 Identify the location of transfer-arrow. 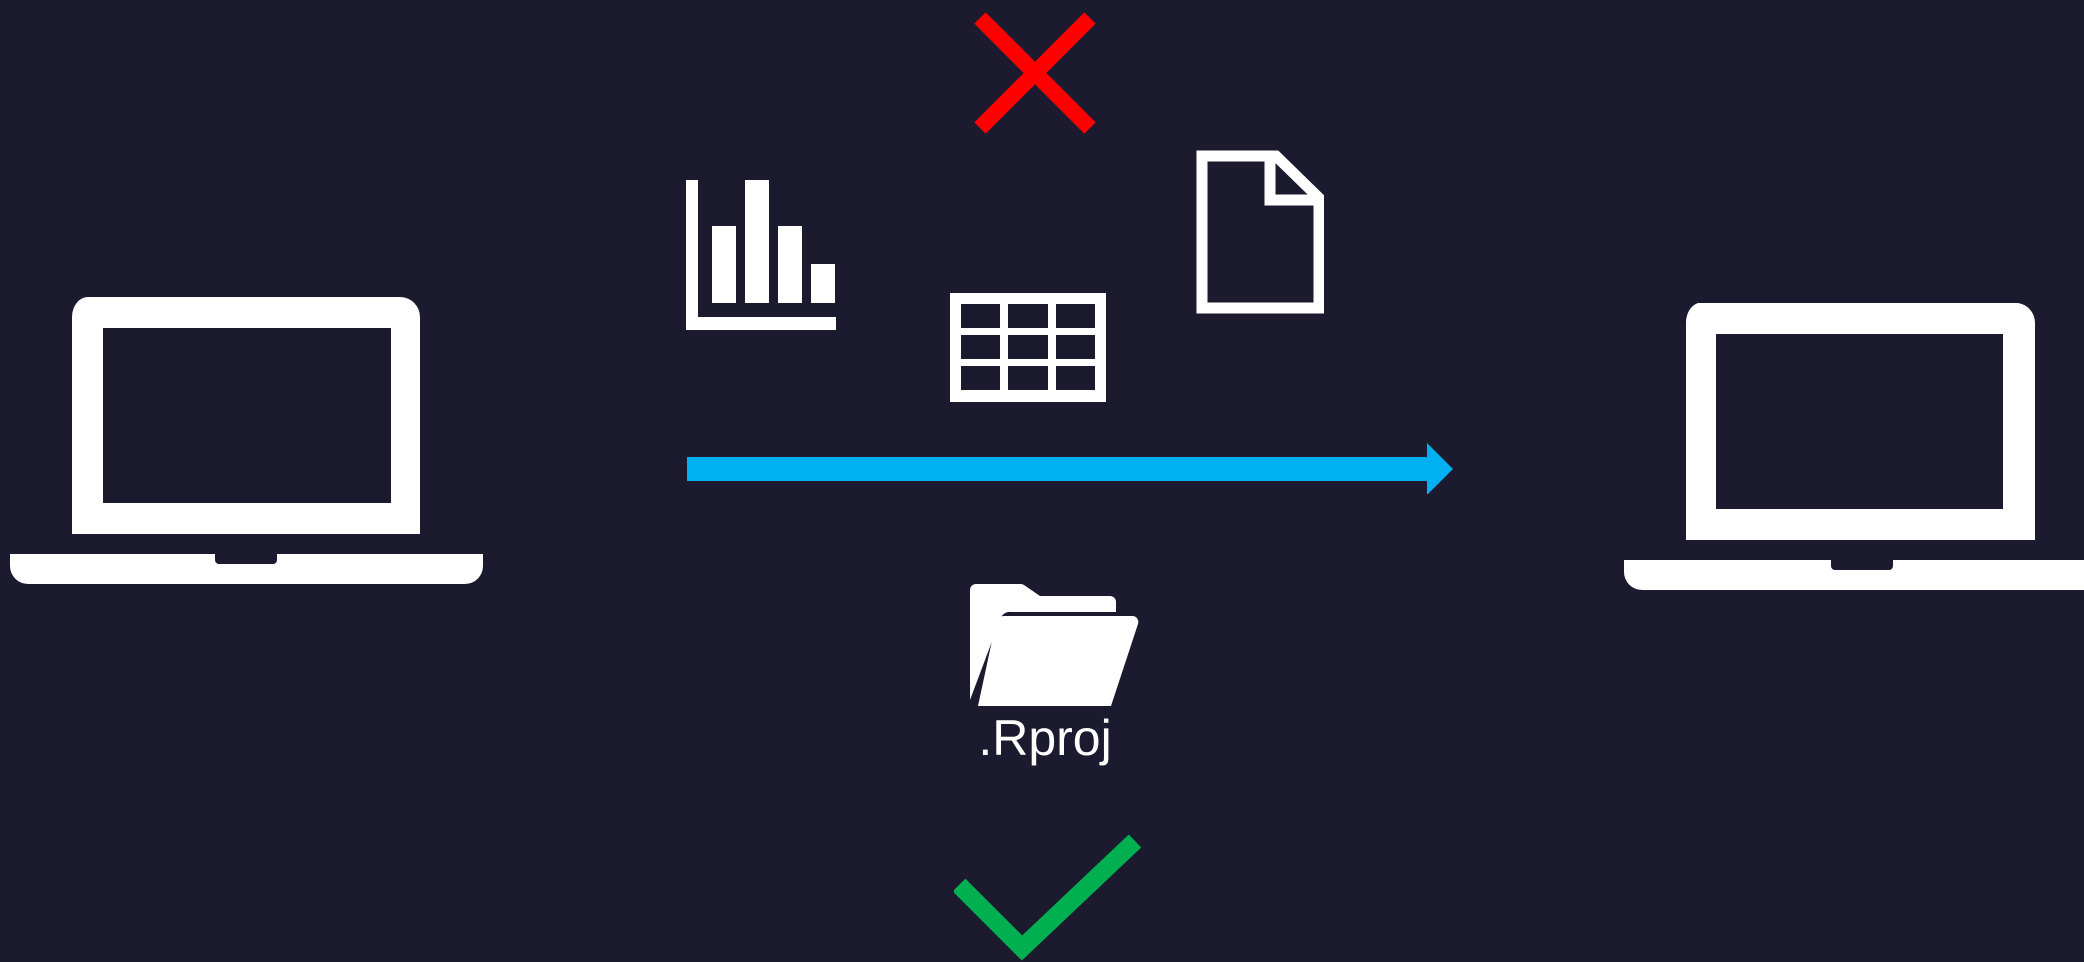
(1070, 468).